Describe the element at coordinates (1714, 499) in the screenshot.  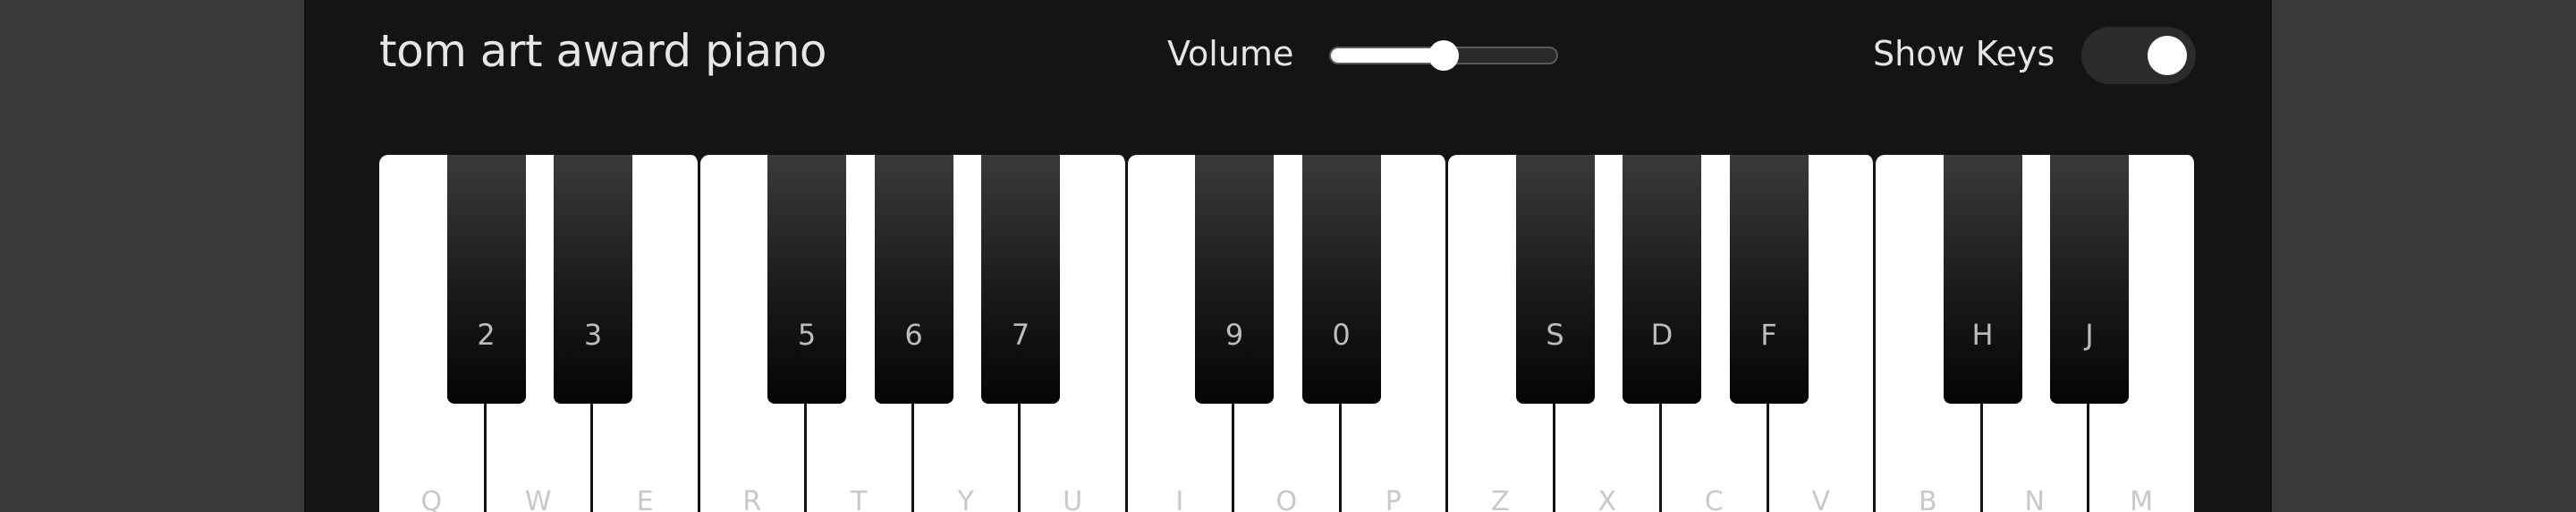
I see `white-key-label: C` at that location.